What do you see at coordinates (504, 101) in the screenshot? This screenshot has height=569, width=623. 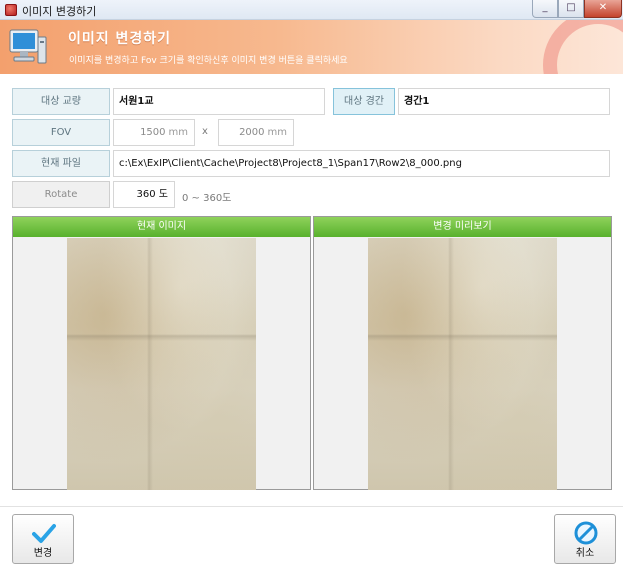 I see `span-field: 경간1` at bounding box center [504, 101].